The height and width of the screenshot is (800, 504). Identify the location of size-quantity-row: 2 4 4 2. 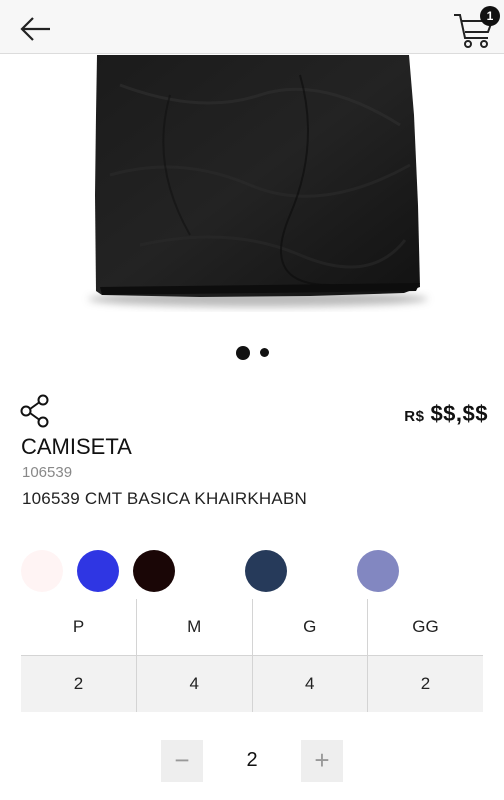
(252, 683).